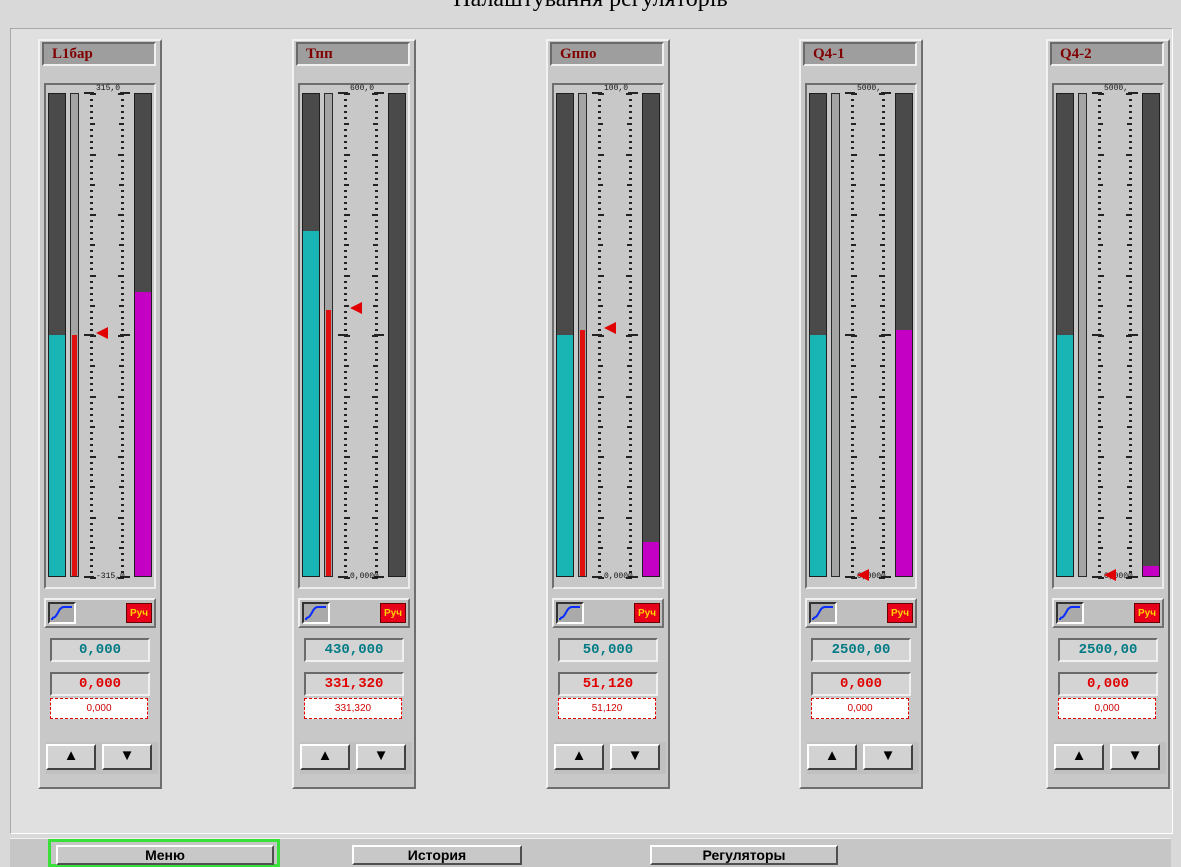  What do you see at coordinates (165, 855) in the screenshot?
I see `menu-button: Меню` at bounding box center [165, 855].